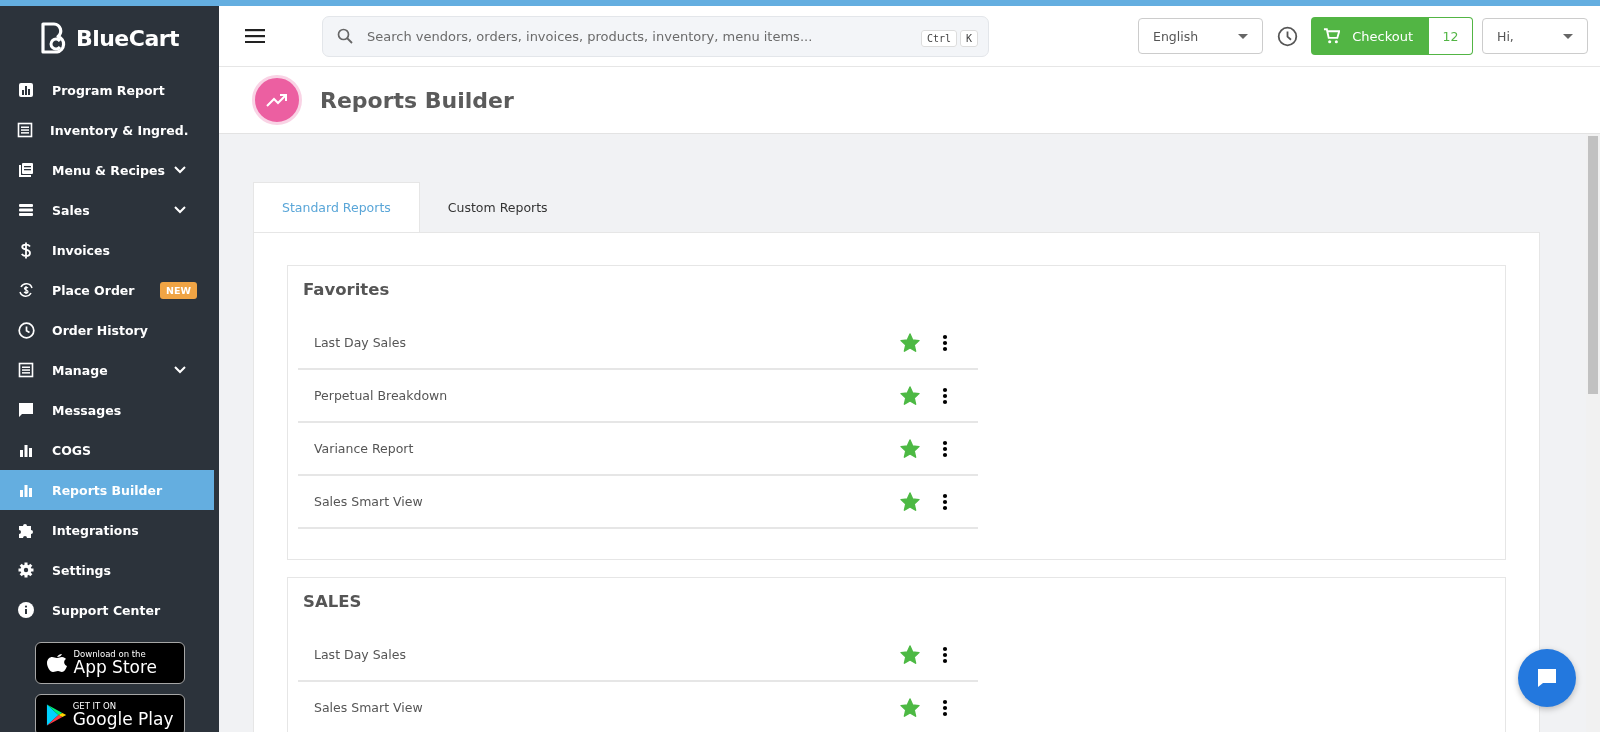  What do you see at coordinates (1451, 36) in the screenshot?
I see `cart-count: 12` at bounding box center [1451, 36].